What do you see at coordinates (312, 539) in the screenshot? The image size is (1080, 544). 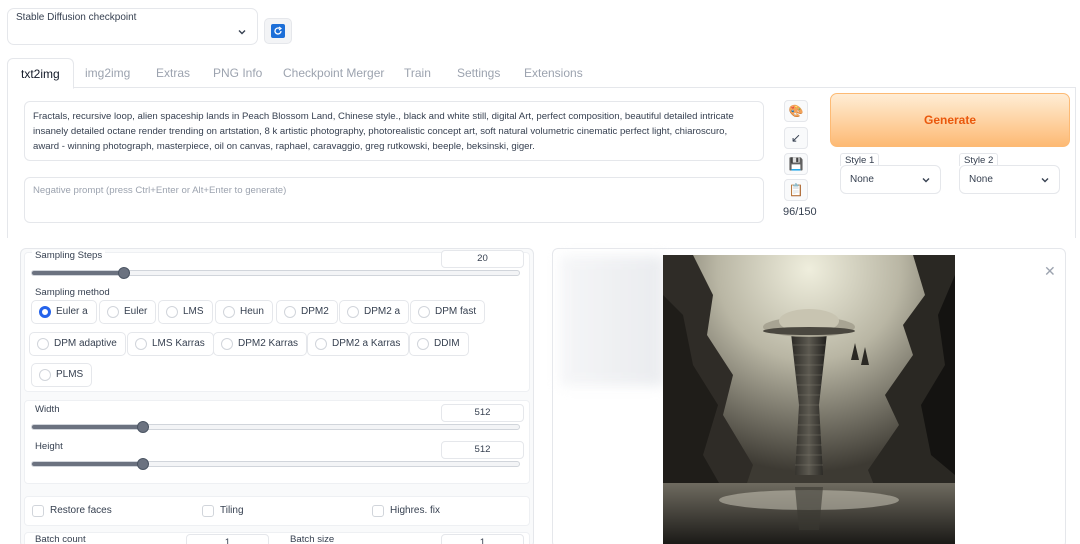 I see `batch-size-label: Batch size` at bounding box center [312, 539].